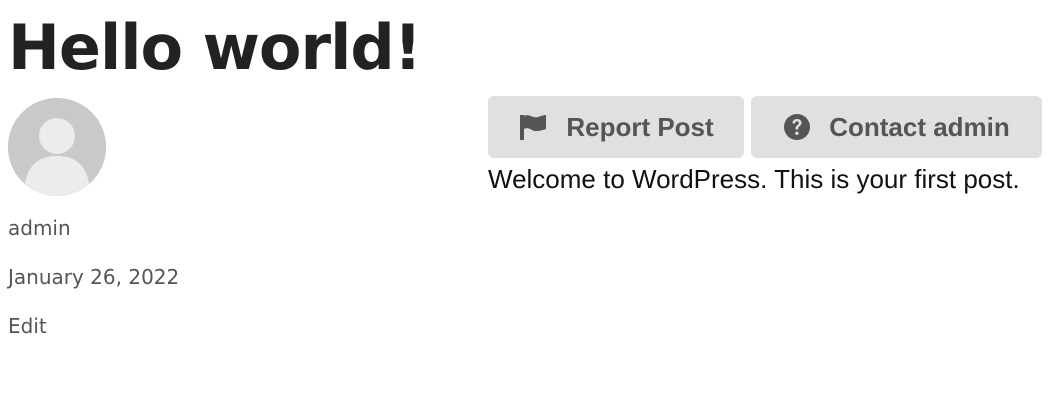 The image size is (1056, 408). What do you see at coordinates (533, 127) in the screenshot?
I see `flag-icon` at bounding box center [533, 127].